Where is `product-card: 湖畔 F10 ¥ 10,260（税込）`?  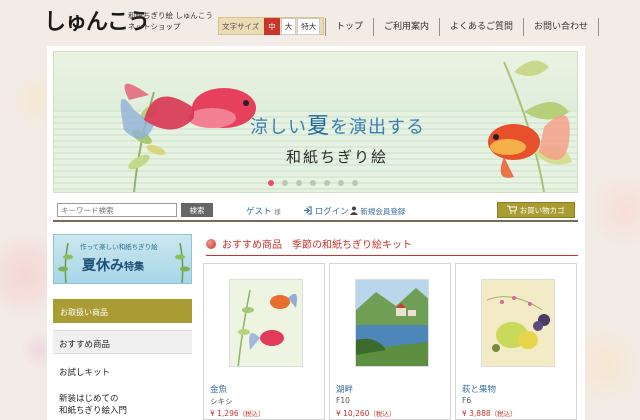
product-card: 湖畔 F10 ¥ 10,260（税込） is located at coordinates (390, 341).